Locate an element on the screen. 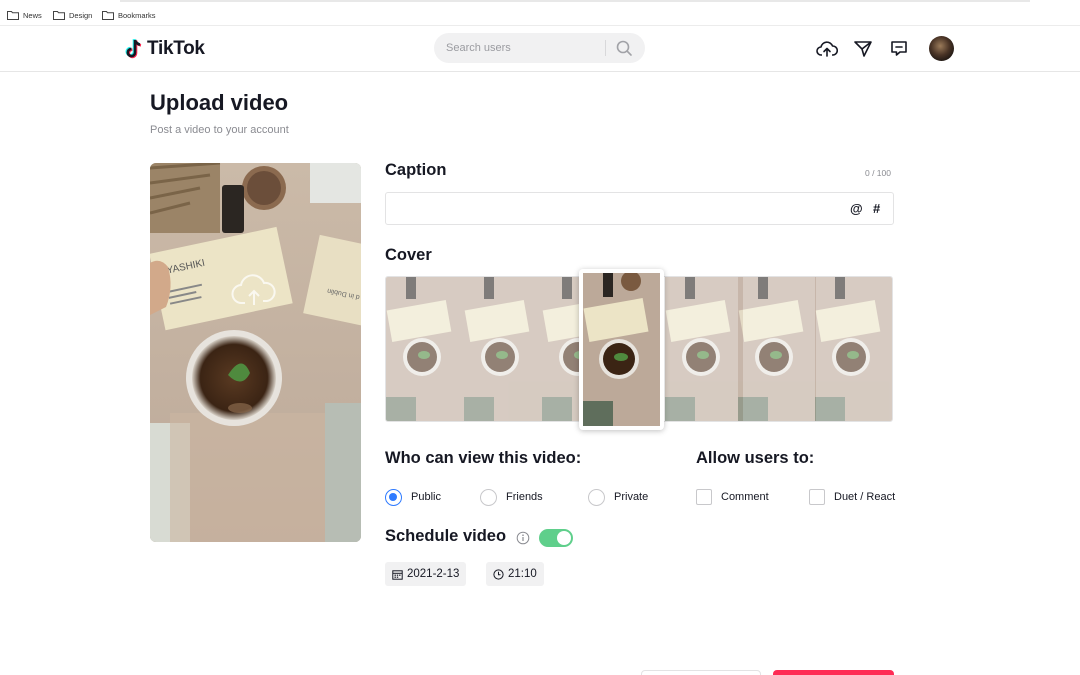  upload-cloud-icon is located at coordinates (827, 49).